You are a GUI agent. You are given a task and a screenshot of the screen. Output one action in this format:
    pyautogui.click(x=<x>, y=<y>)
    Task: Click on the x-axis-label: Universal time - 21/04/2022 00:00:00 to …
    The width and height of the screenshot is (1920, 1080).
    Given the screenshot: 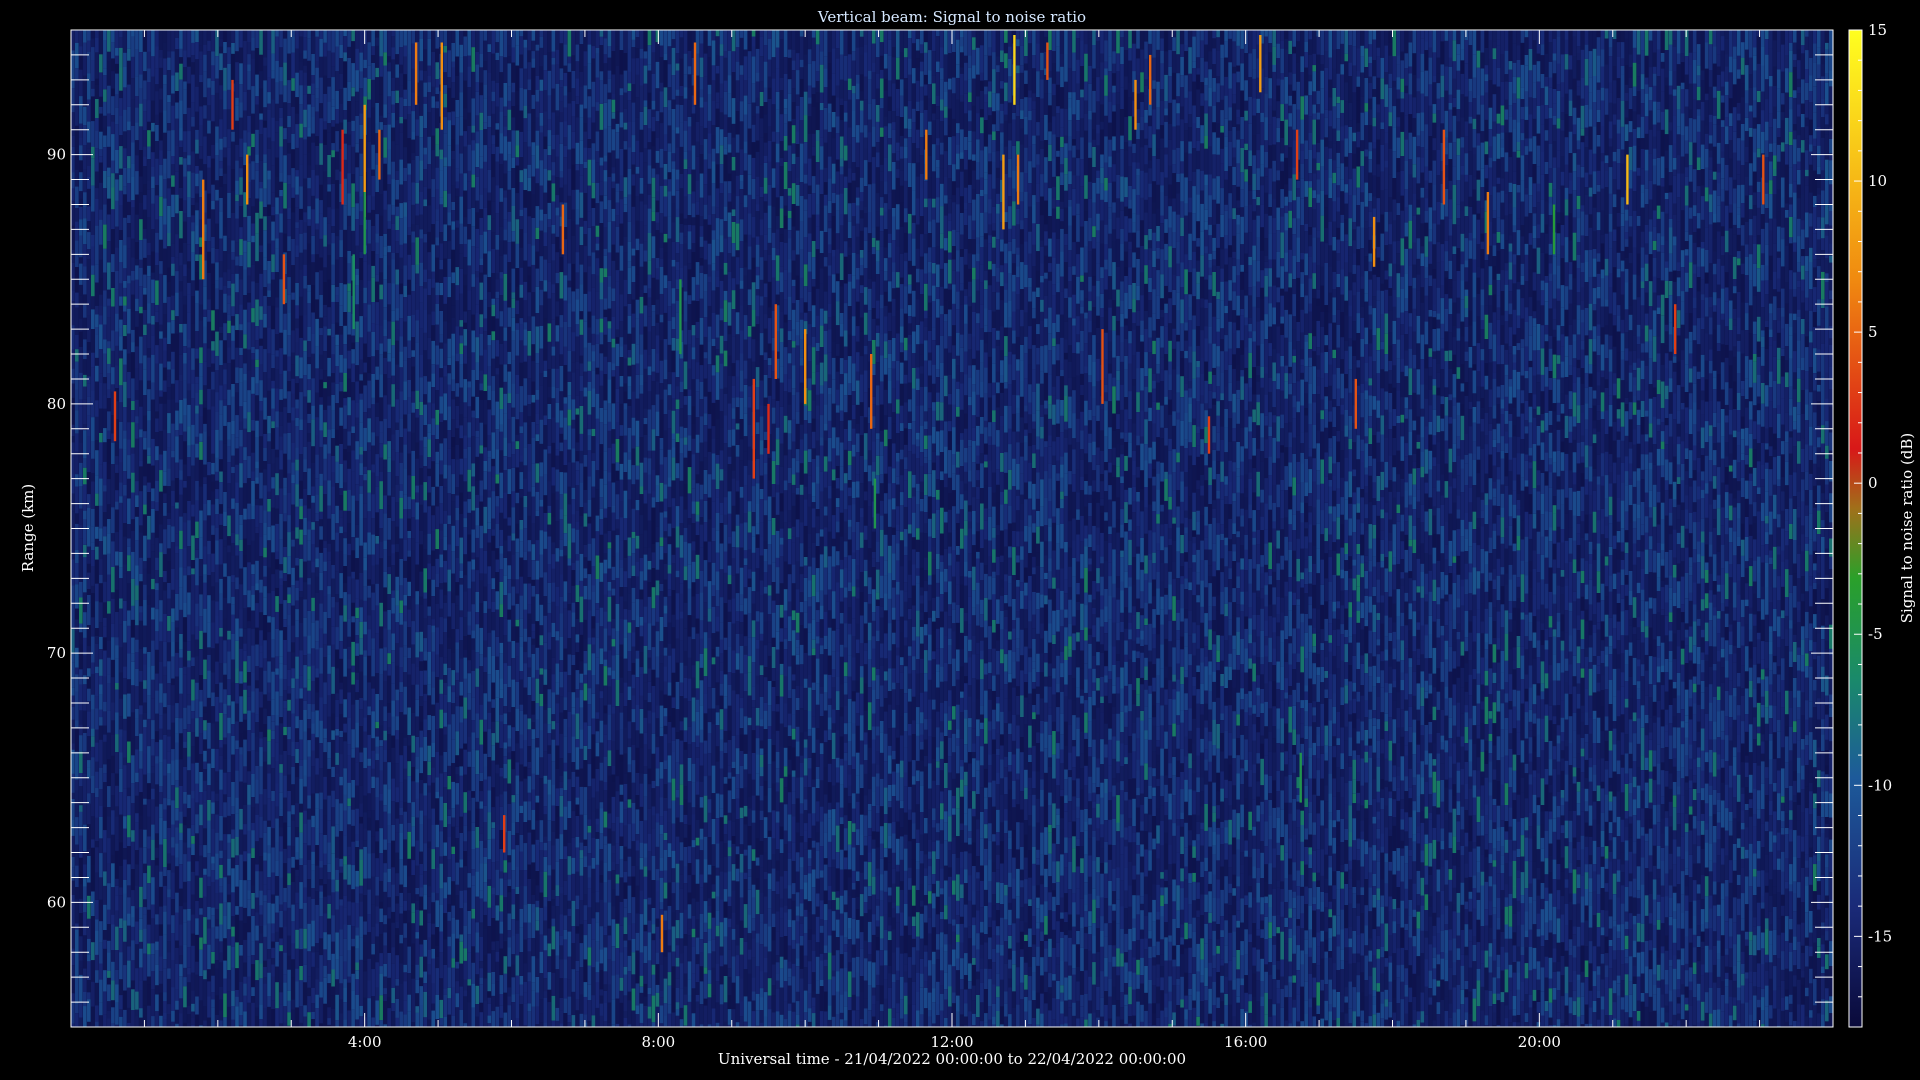 What is the action you would take?
    pyautogui.click(x=952, y=1059)
    